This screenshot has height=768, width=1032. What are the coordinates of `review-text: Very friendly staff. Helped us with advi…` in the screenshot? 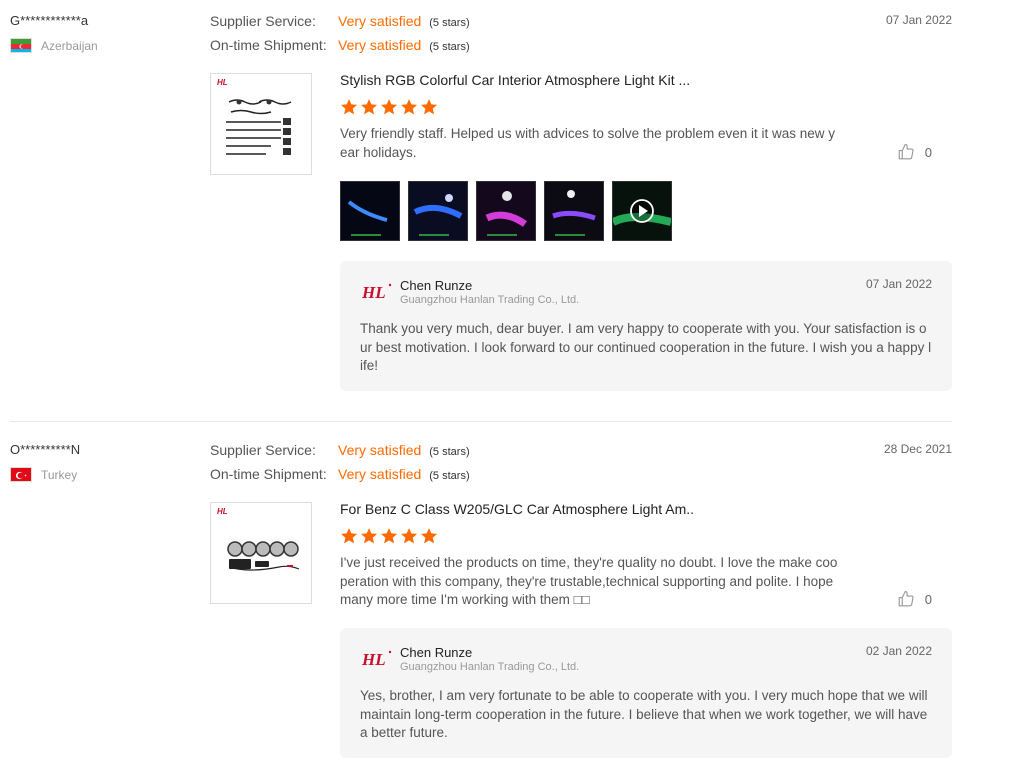 It's located at (587, 143).